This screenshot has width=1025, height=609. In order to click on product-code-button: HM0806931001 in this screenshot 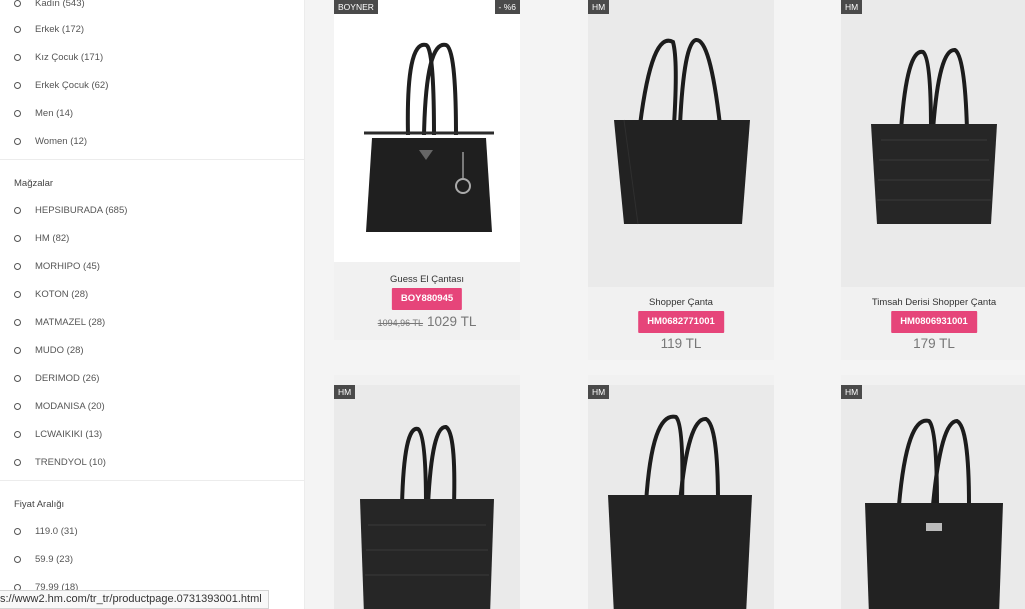, I will do `click(934, 322)`.